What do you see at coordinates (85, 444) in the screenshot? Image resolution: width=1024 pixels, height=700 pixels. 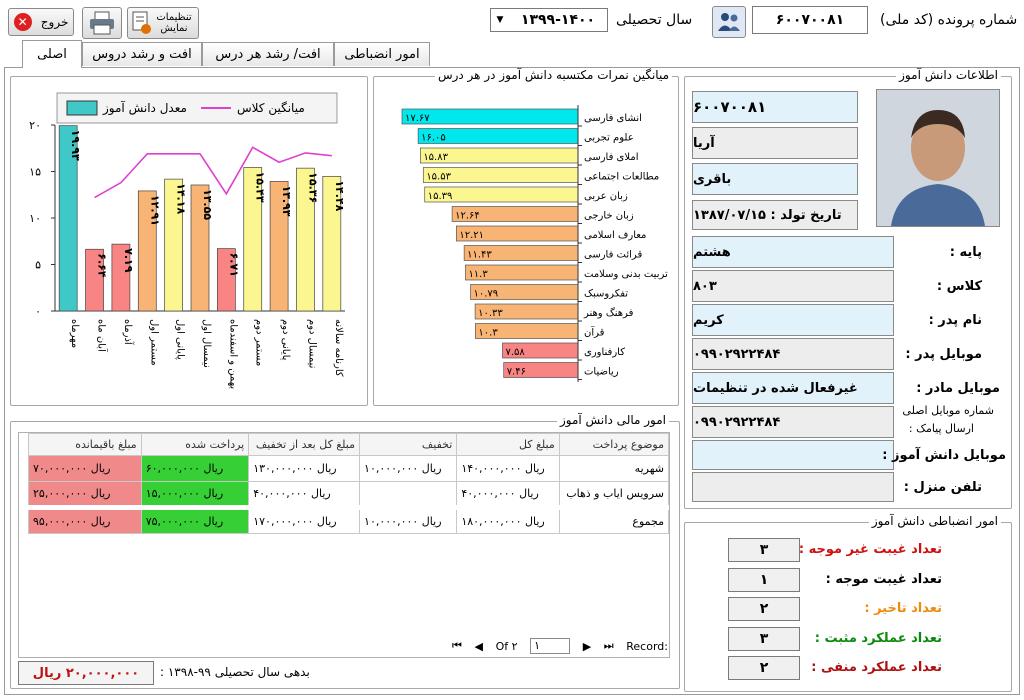 I see `column-header: مبلغ باقیمانده` at bounding box center [85, 444].